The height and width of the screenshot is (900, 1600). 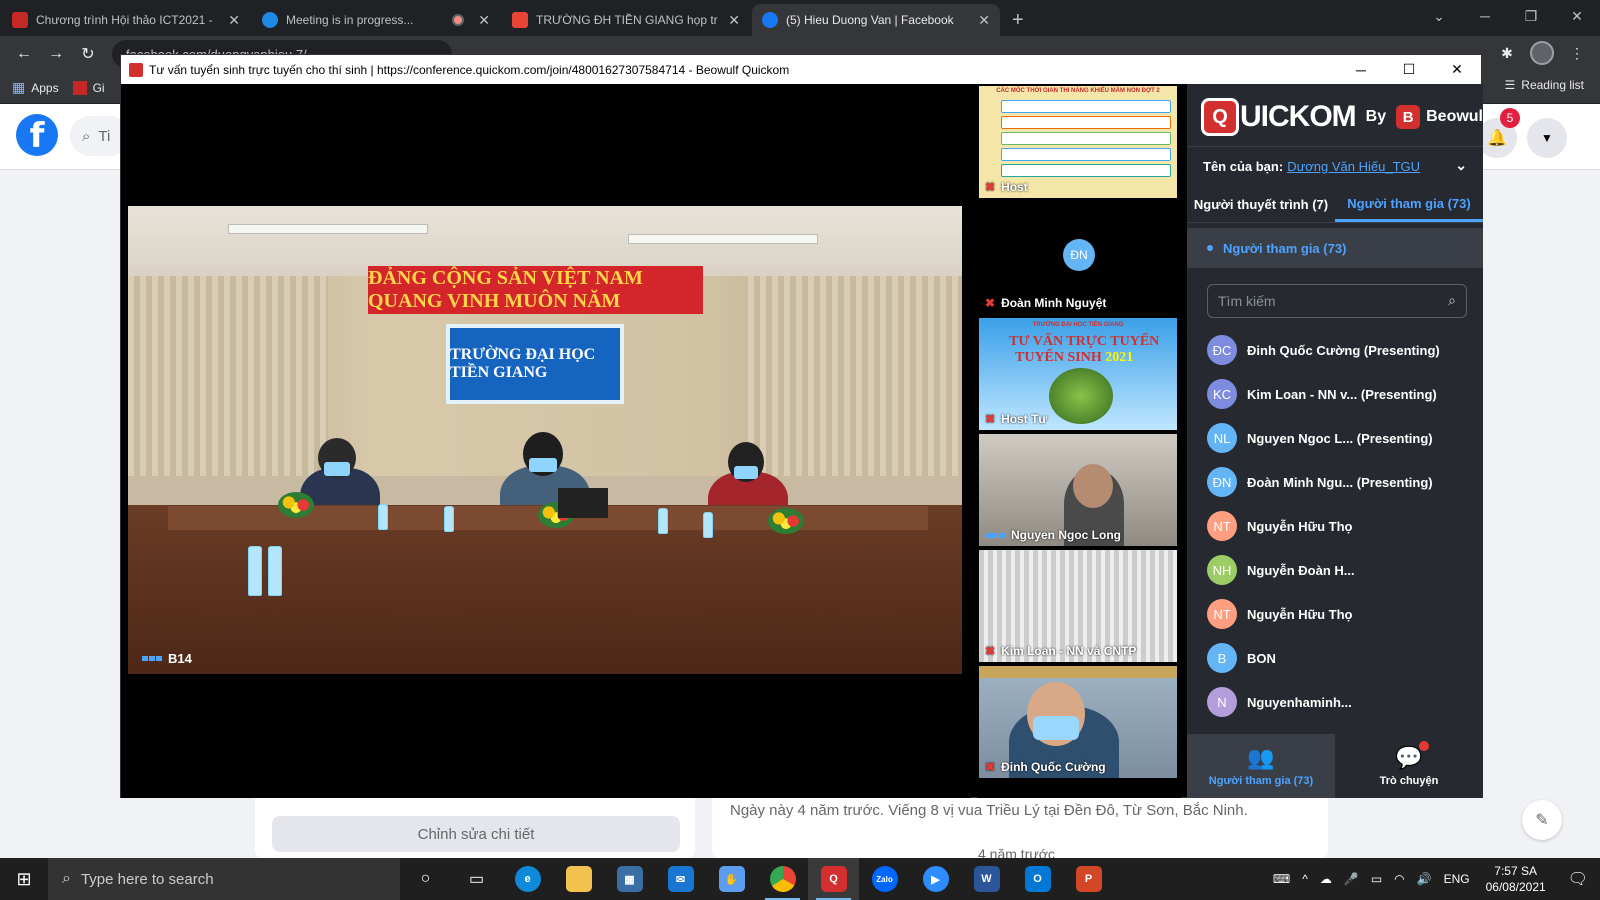 I want to click on brand-by: By, so click(x=1376, y=116).